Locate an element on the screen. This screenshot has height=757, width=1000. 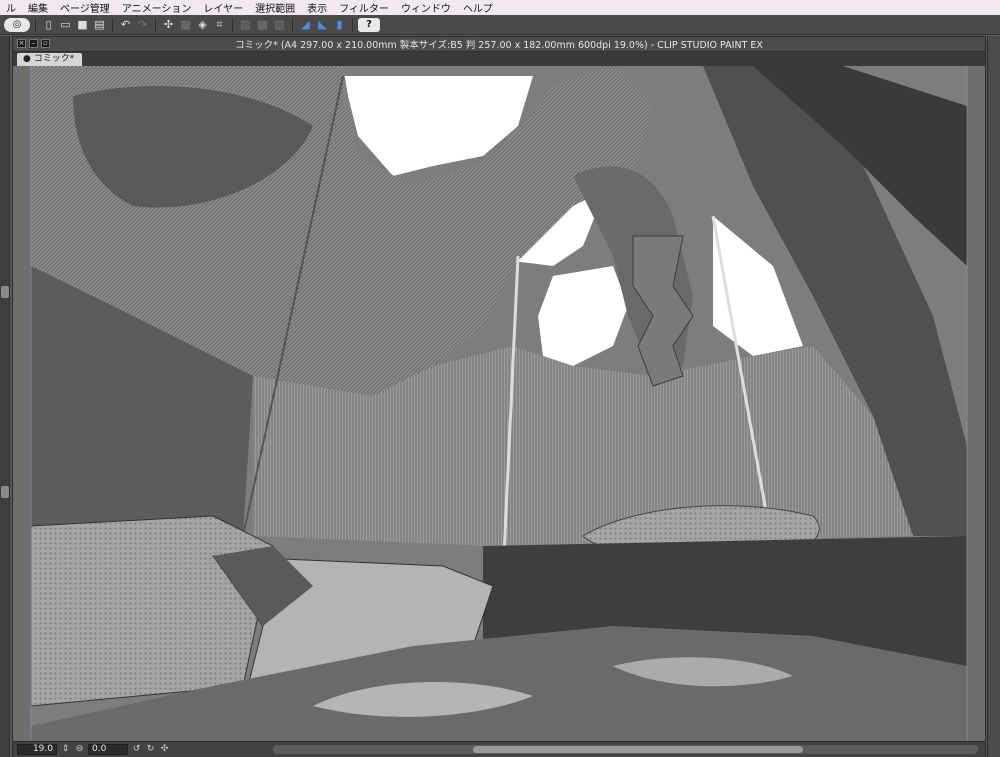
scrollbar-thumb is located at coordinates (638, 749).